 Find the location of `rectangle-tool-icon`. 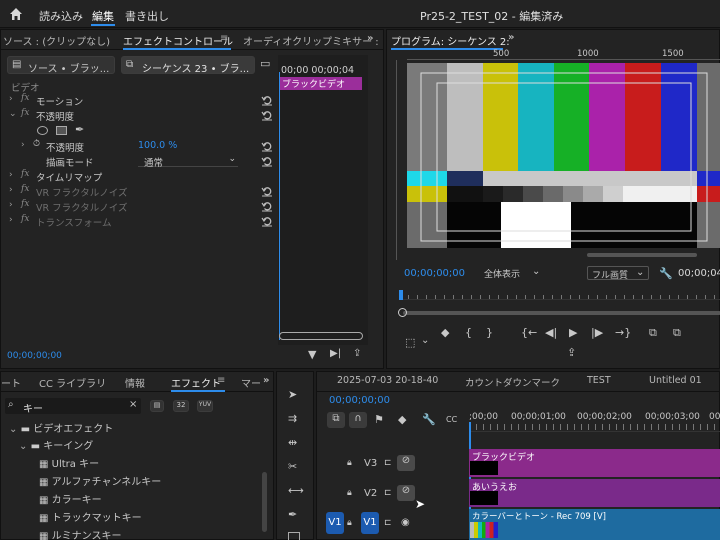

rectangle-tool-icon is located at coordinates (294, 536).